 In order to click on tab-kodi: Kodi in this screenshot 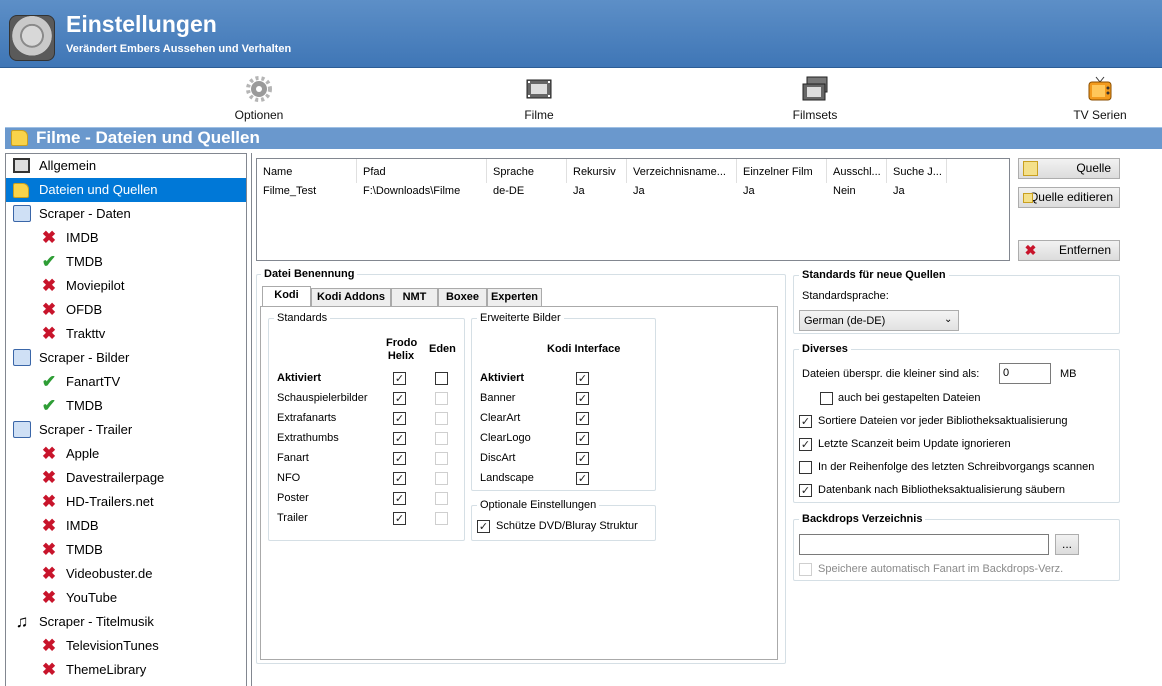, I will do `click(286, 296)`.